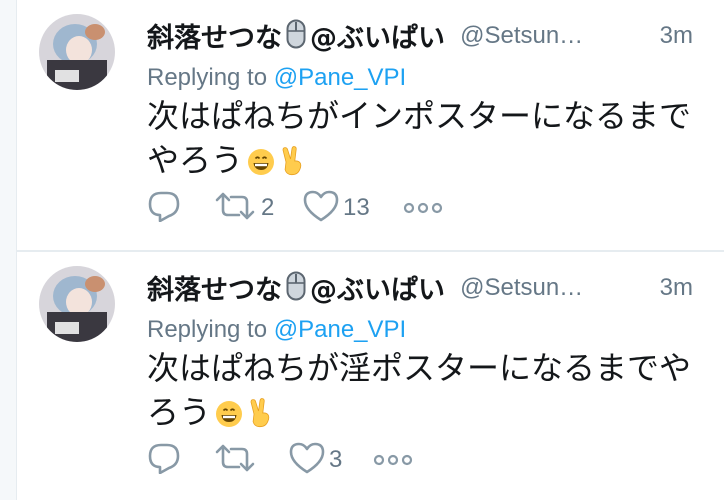 This screenshot has width=724, height=502. What do you see at coordinates (434, 414) in the screenshot?
I see `tweet-text-line: ろう` at bounding box center [434, 414].